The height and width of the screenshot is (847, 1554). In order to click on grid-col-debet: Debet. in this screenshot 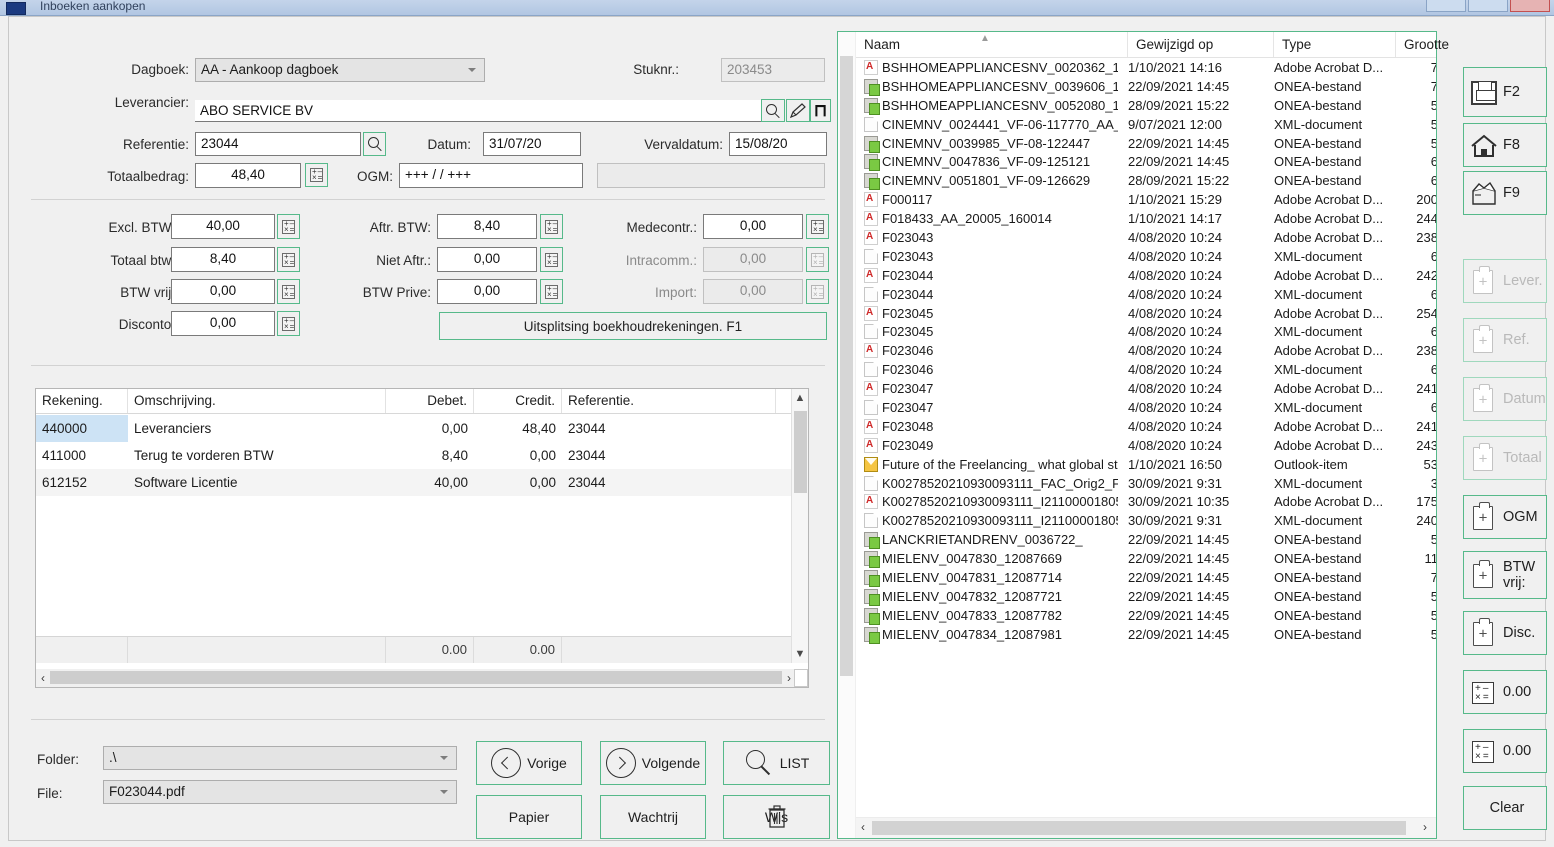, I will do `click(430, 401)`.